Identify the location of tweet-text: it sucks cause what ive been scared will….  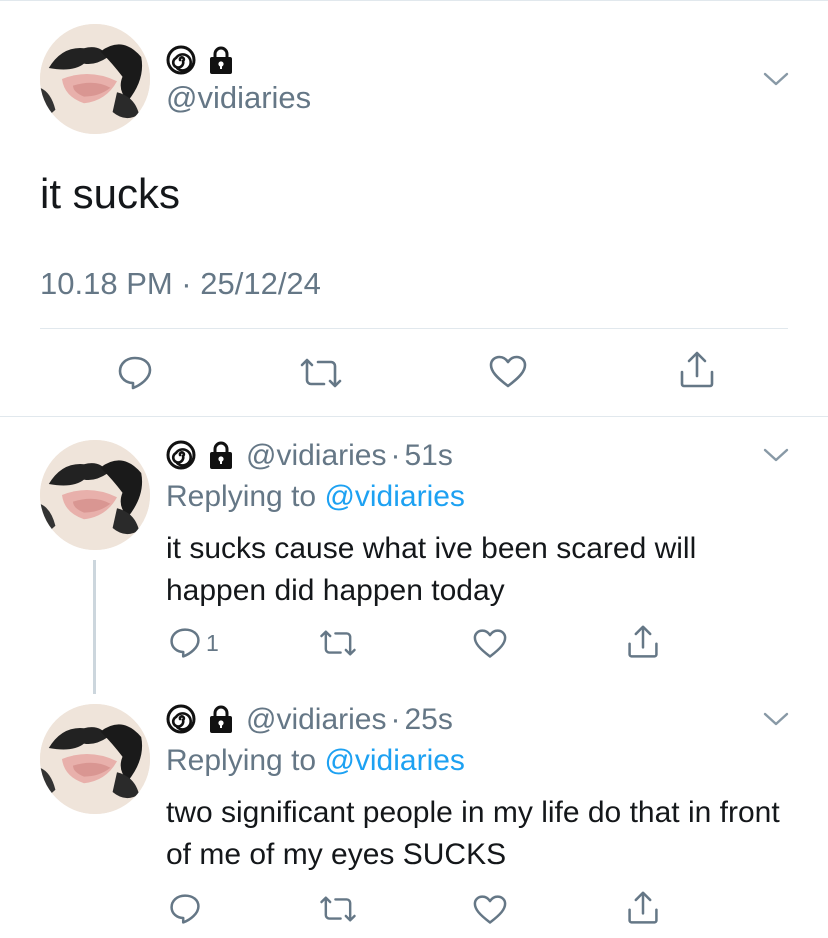
(431, 569).